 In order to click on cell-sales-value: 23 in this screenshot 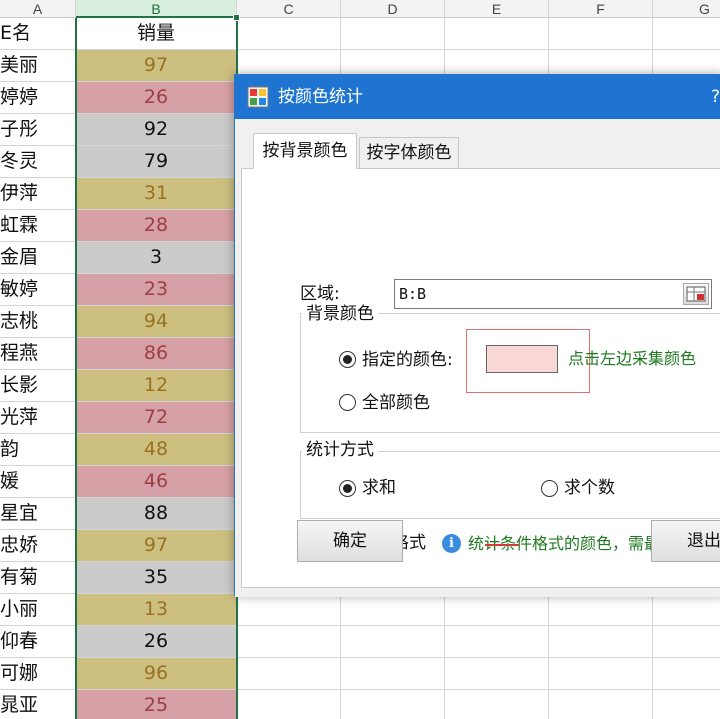, I will do `click(156, 290)`.